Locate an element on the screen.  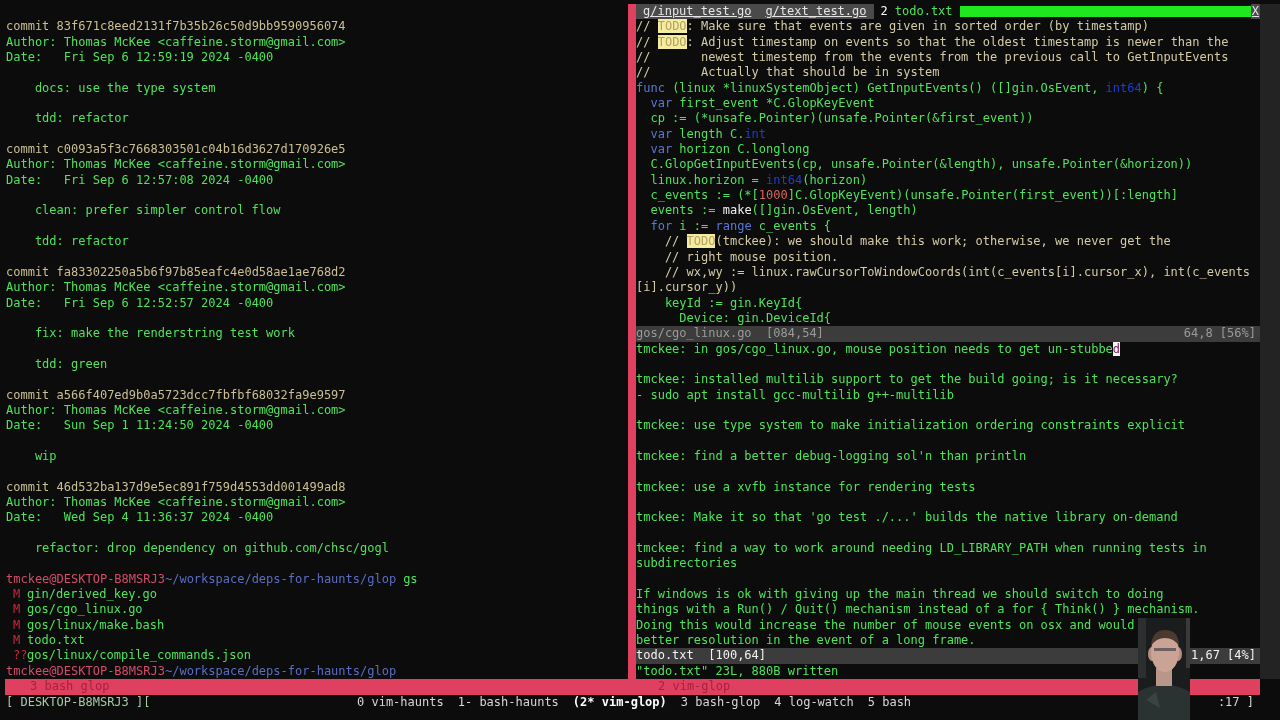
commit-hash: commit 83f671c8eed2131f7b35b26c50d9bb9590956074 is located at coordinates (176, 27).